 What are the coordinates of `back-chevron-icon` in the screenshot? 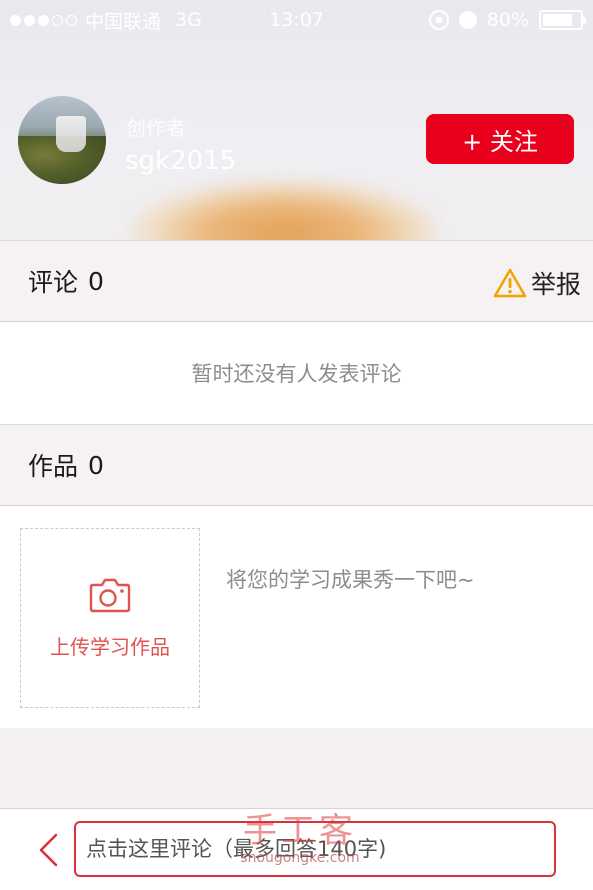 It's located at (49, 850).